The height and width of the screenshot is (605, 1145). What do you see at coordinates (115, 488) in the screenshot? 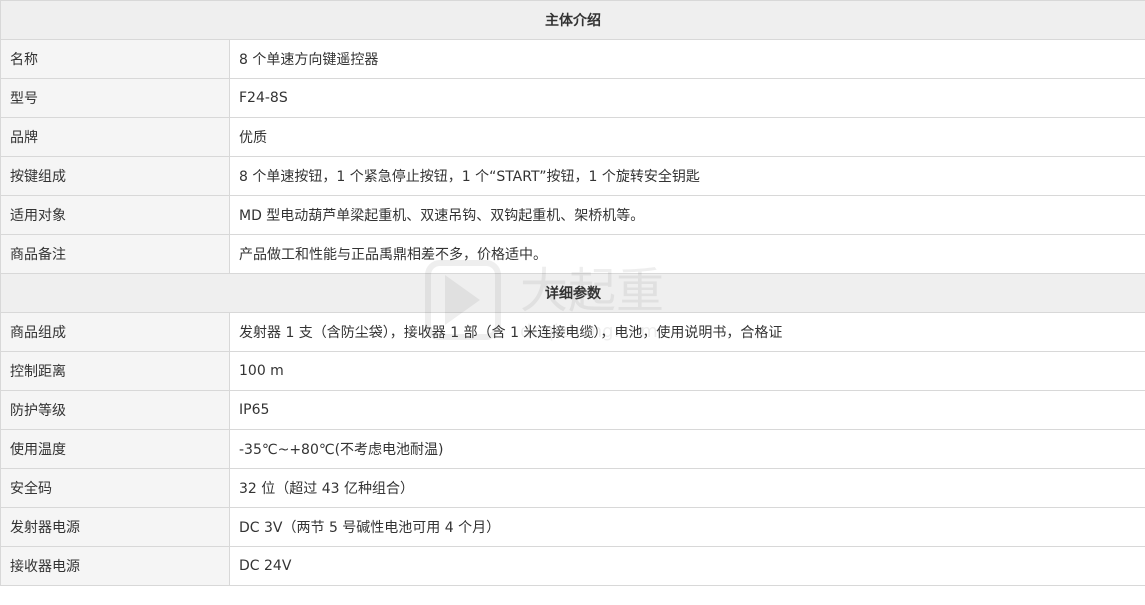
I see `row-label: 安全码` at bounding box center [115, 488].